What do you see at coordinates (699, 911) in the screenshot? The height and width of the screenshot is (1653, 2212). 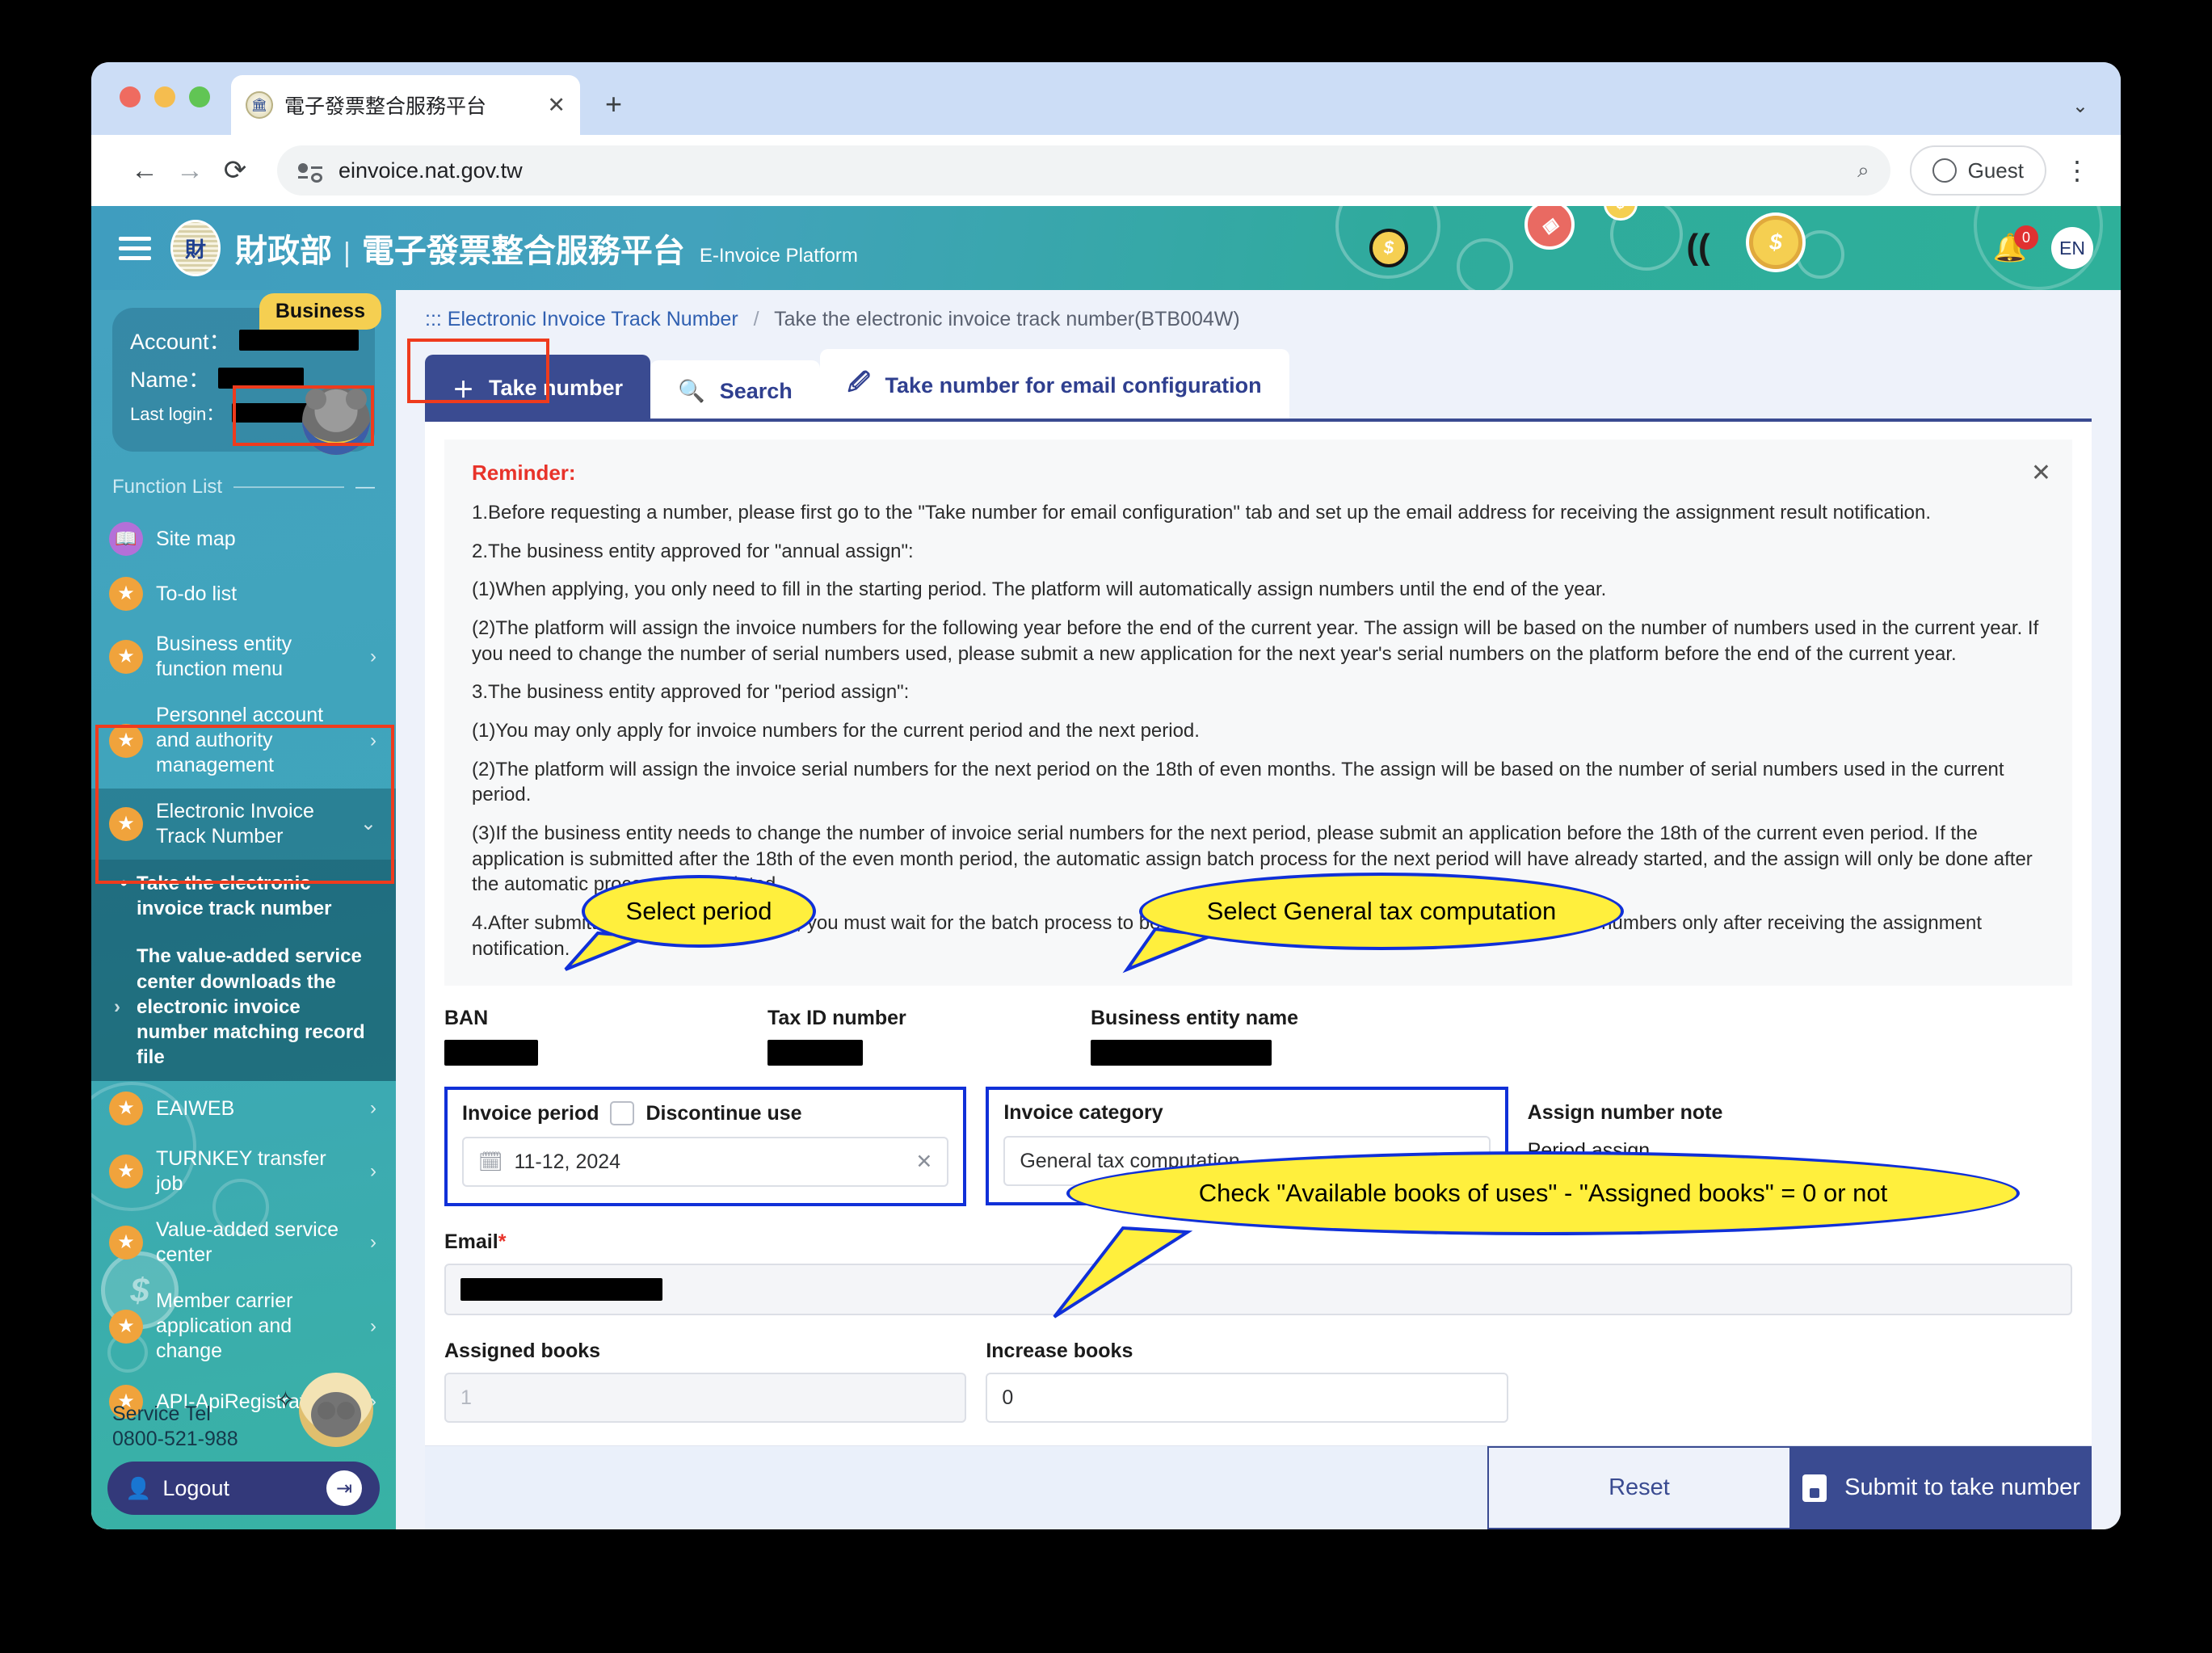 I see `annotation-select-period: Select period` at bounding box center [699, 911].